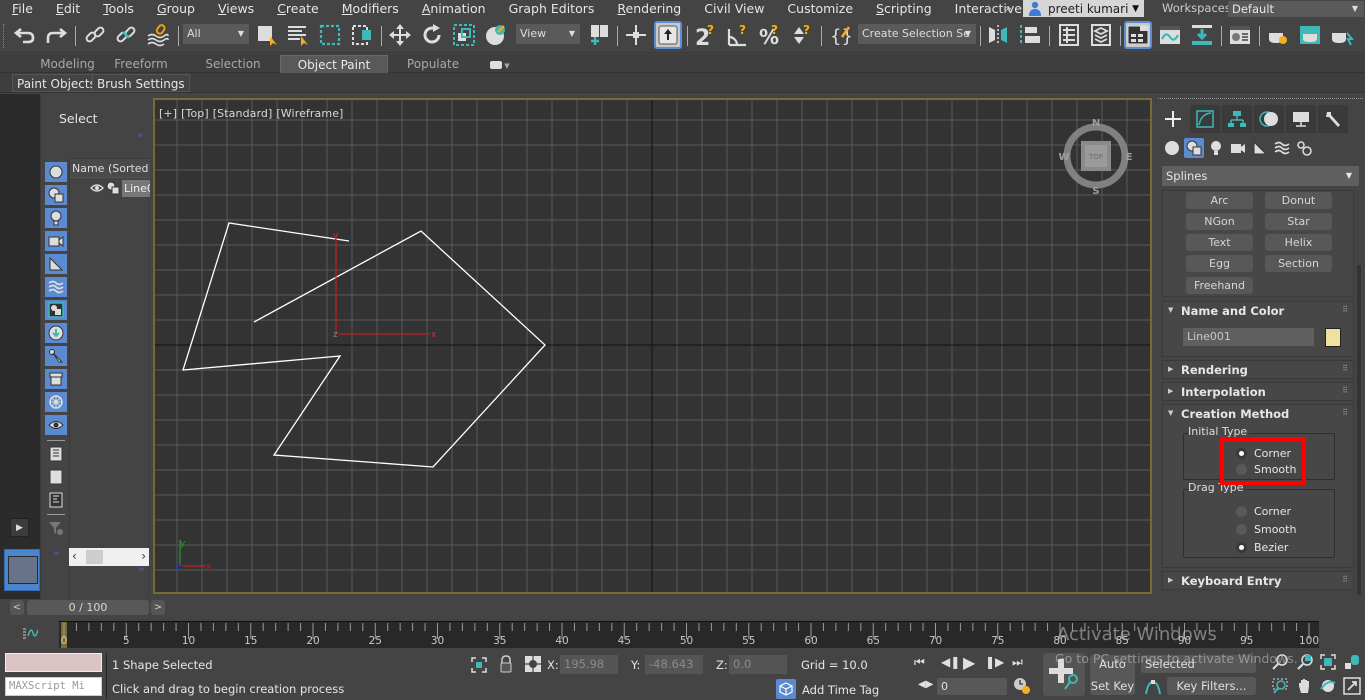 The height and width of the screenshot is (700, 1365). What do you see at coordinates (1173, 119) in the screenshot?
I see `tab-create` at bounding box center [1173, 119].